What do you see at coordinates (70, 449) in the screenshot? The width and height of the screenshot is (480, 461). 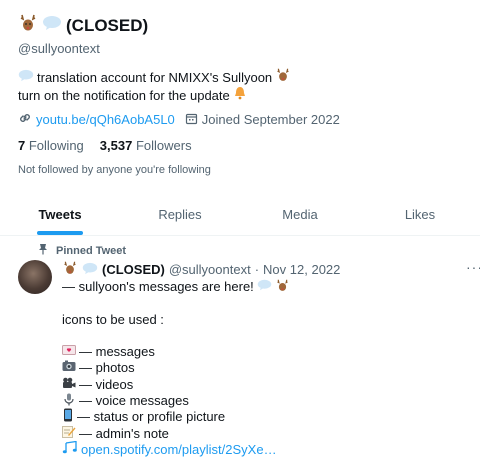 I see `music-notes-icon` at bounding box center [70, 449].